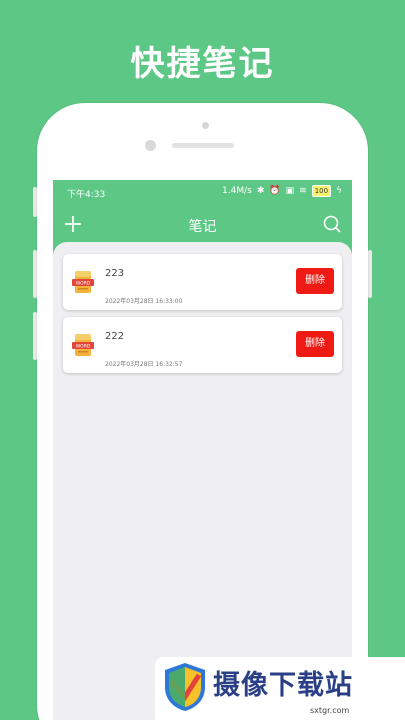  What do you see at coordinates (303, 191) in the screenshot?
I see `wifi-icon: ≋` at bounding box center [303, 191].